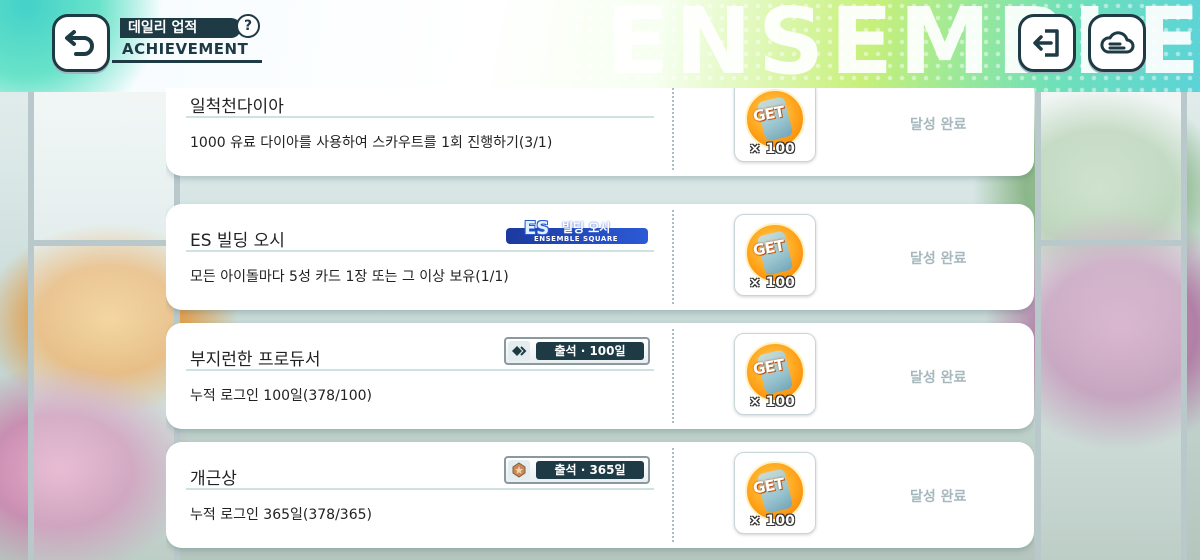 The image size is (1200, 560). What do you see at coordinates (181, 28) in the screenshot?
I see `page-title-korean: 데일리 업적` at bounding box center [181, 28].